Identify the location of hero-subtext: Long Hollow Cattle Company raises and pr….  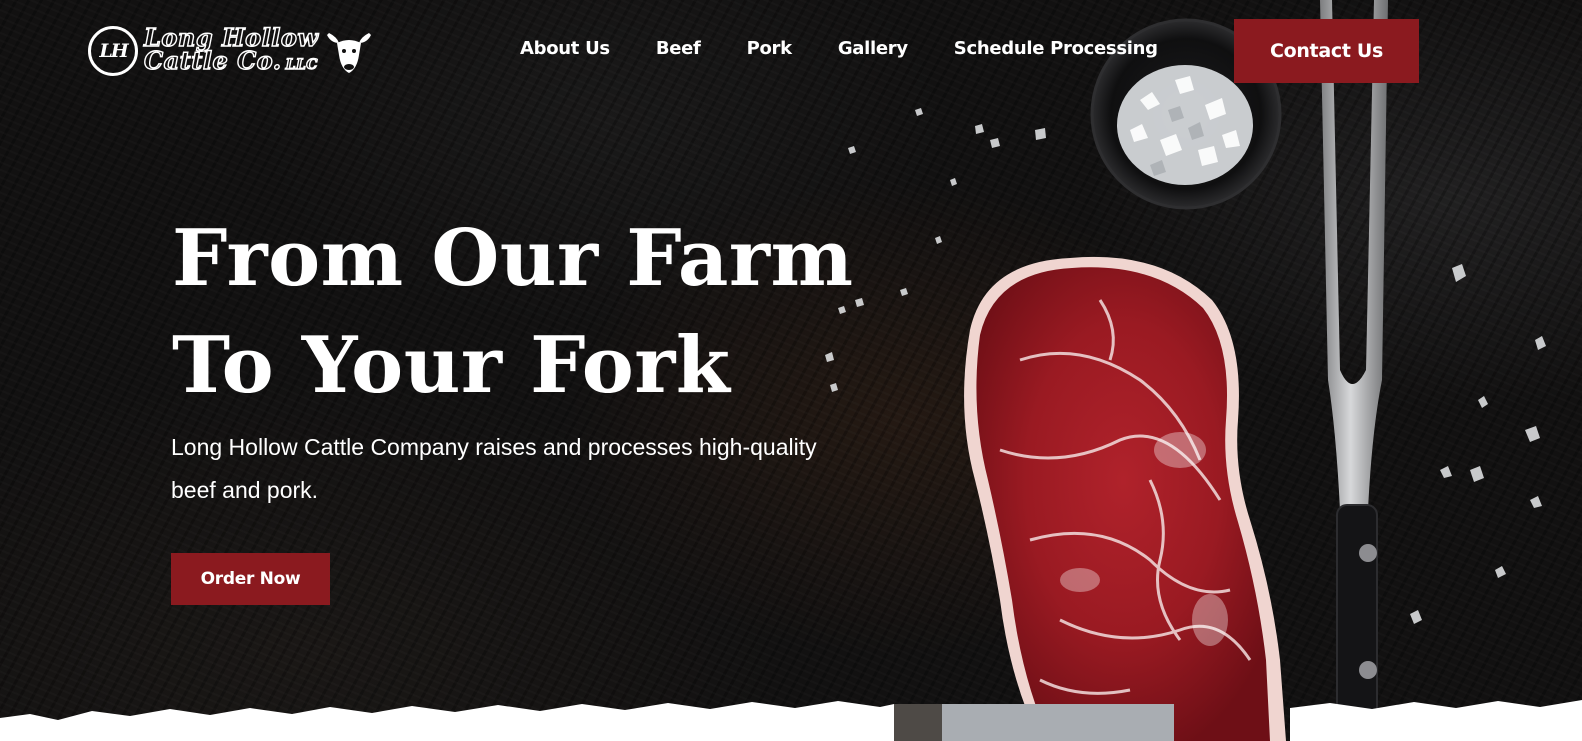
(494, 468).